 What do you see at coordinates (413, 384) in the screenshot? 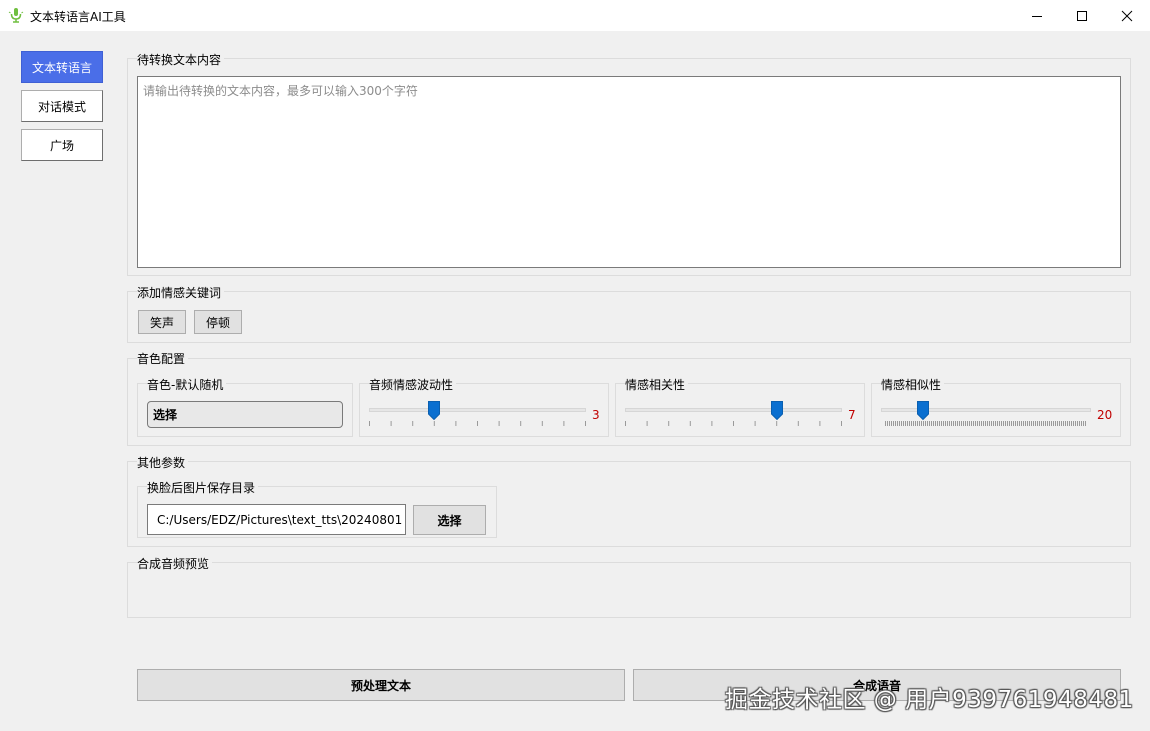
I see `slider-title: 音频情感波动性` at bounding box center [413, 384].